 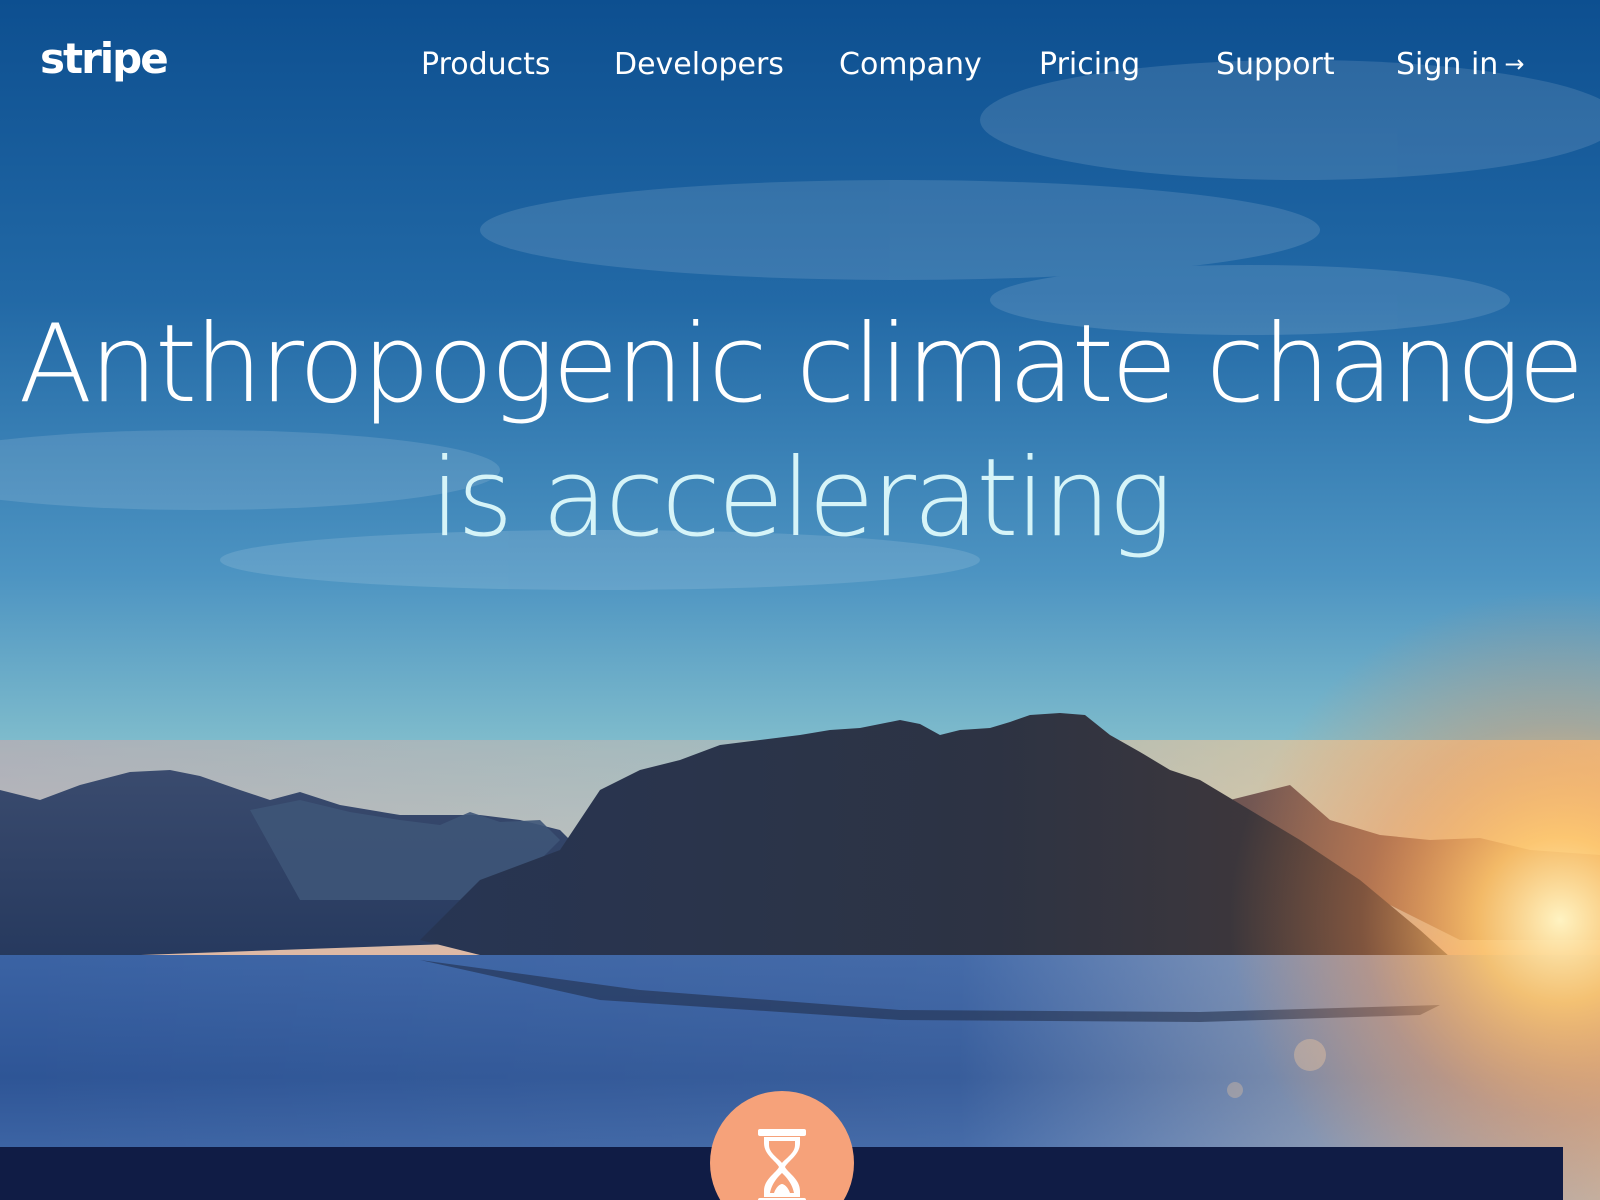 I want to click on nav-link-products: Products, so click(x=486, y=65).